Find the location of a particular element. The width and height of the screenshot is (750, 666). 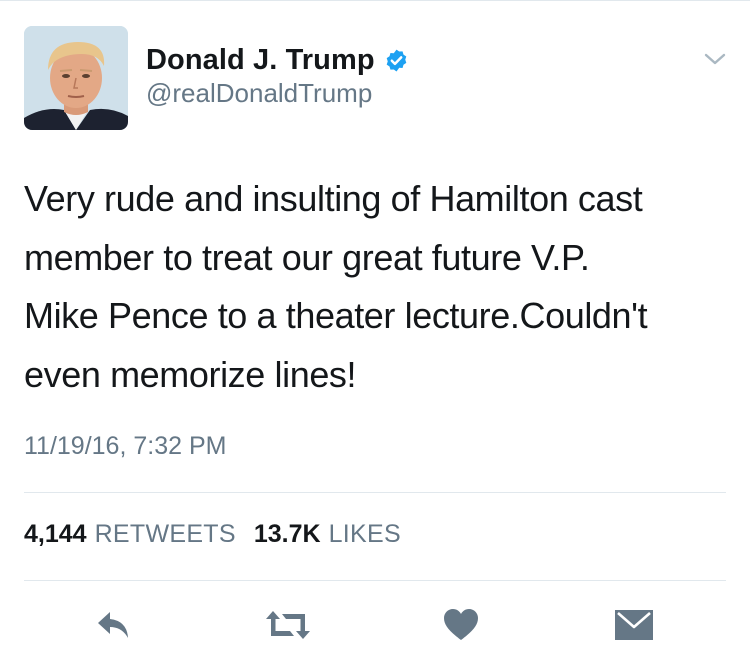

engagement-stats: 4,144 RETWEETS 13.7K LIKES is located at coordinates (212, 534).